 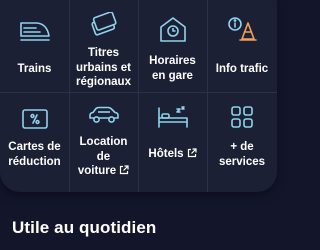 I want to click on ticket-icon, so click(x=104, y=25).